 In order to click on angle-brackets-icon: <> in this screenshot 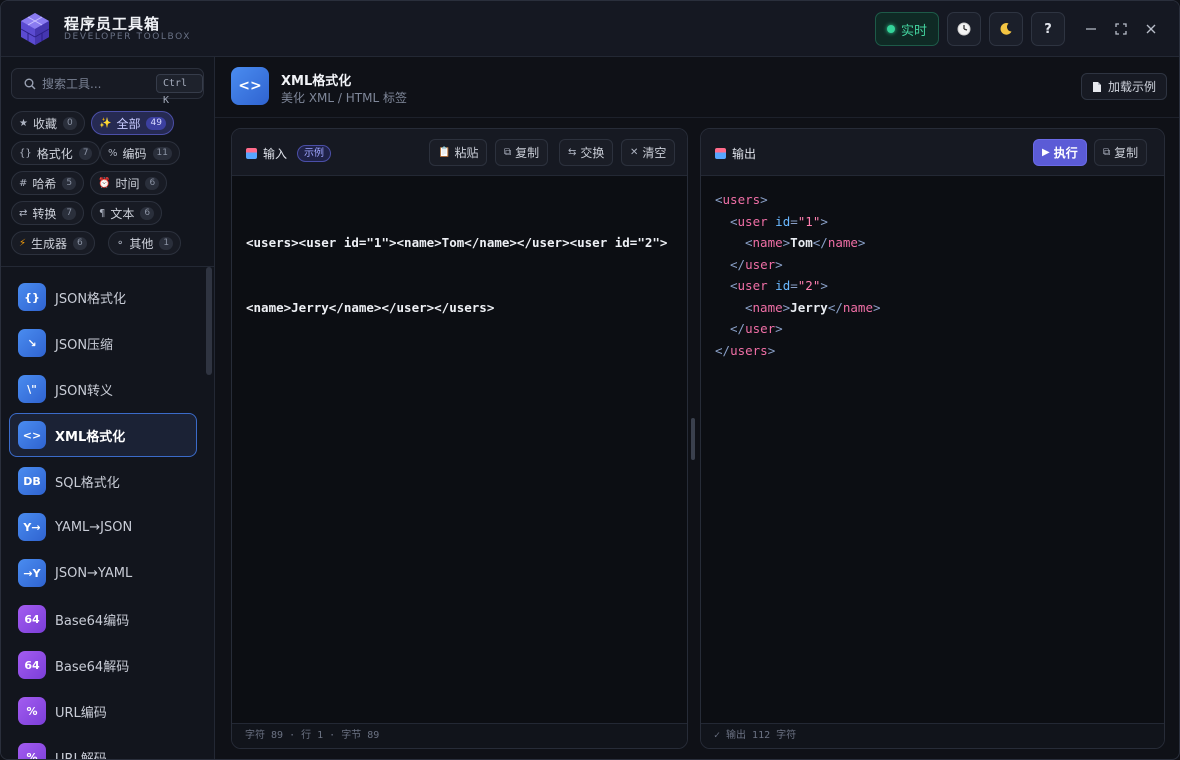, I will do `click(32, 435)`.